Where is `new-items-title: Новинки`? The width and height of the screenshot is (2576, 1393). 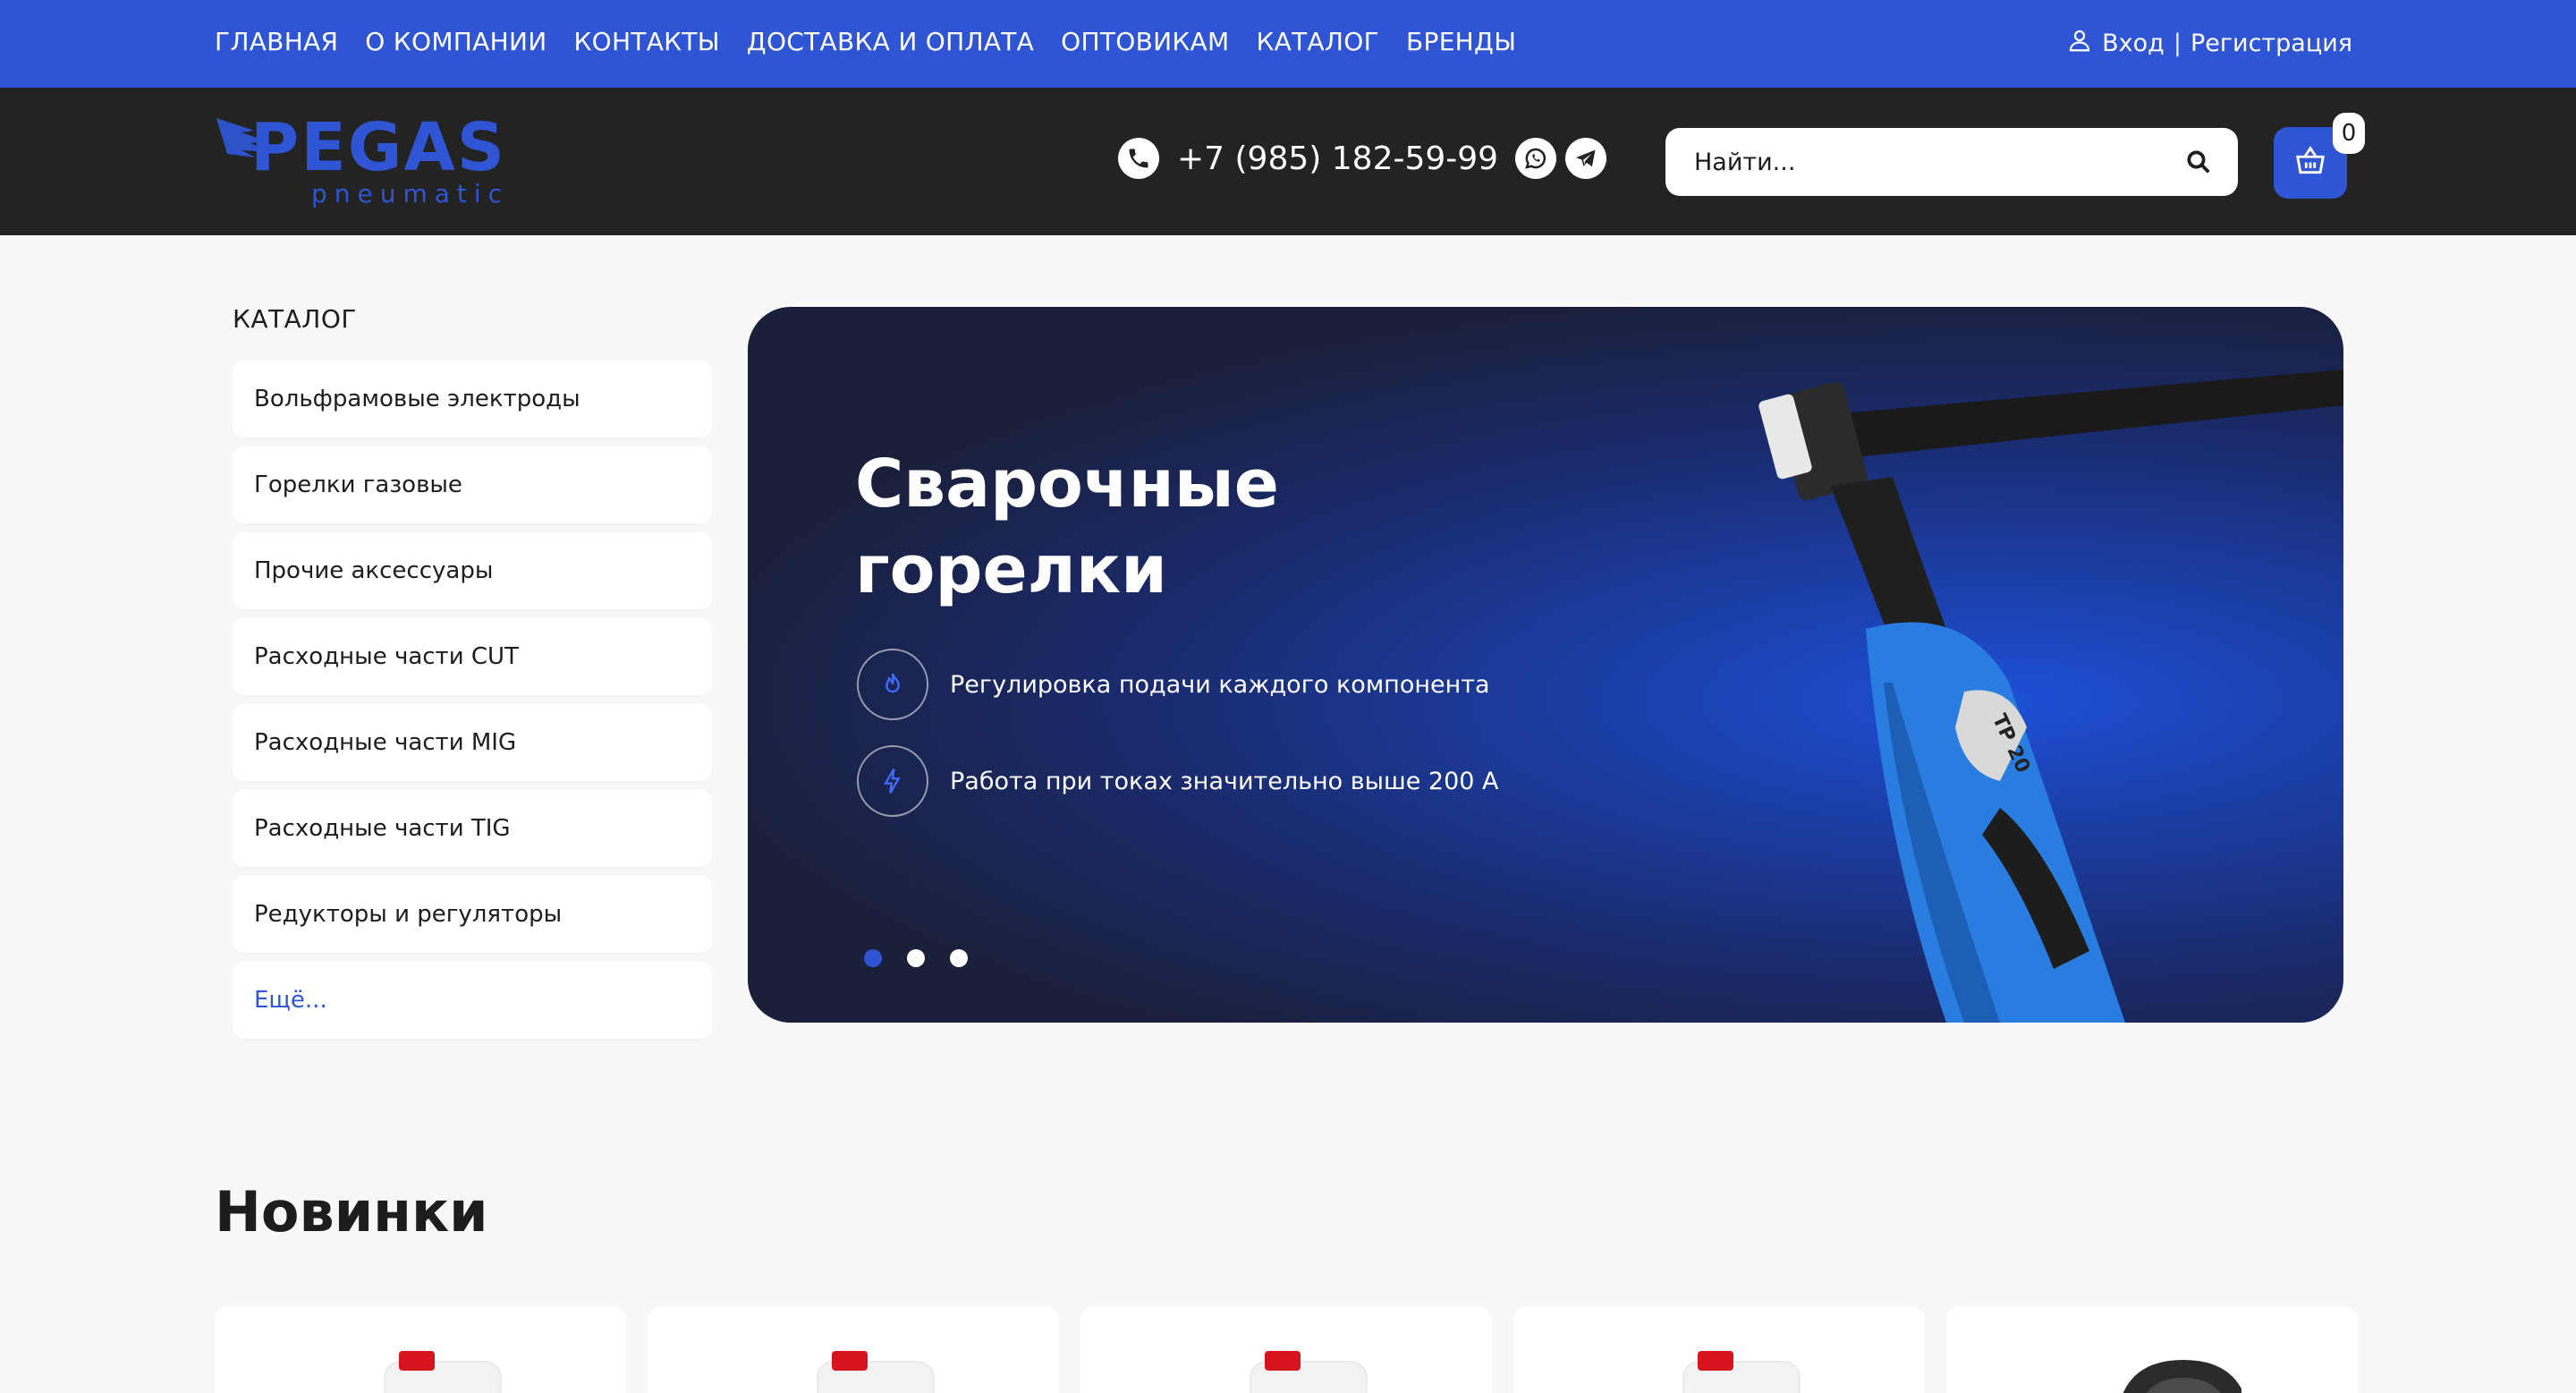 new-items-title: Новинки is located at coordinates (351, 1211).